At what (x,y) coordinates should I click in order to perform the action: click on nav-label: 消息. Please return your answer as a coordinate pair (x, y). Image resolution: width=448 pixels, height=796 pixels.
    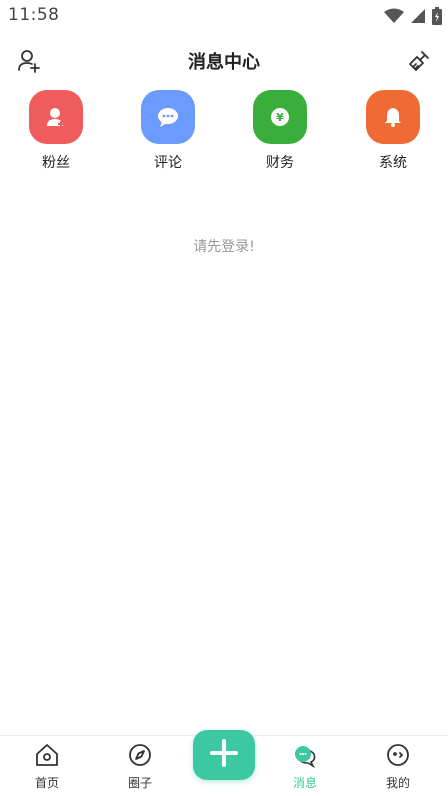
    Looking at the image, I should click on (304, 783).